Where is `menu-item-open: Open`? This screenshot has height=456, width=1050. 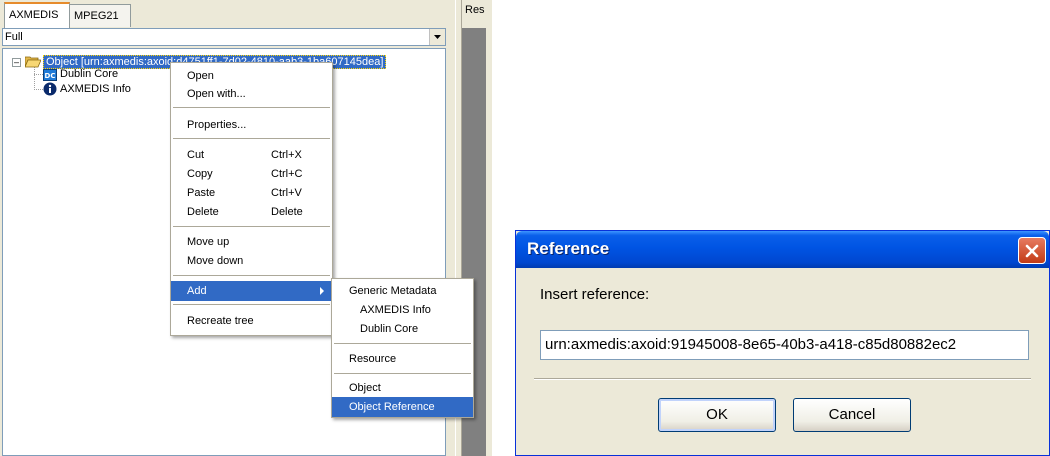 menu-item-open: Open is located at coordinates (251, 76).